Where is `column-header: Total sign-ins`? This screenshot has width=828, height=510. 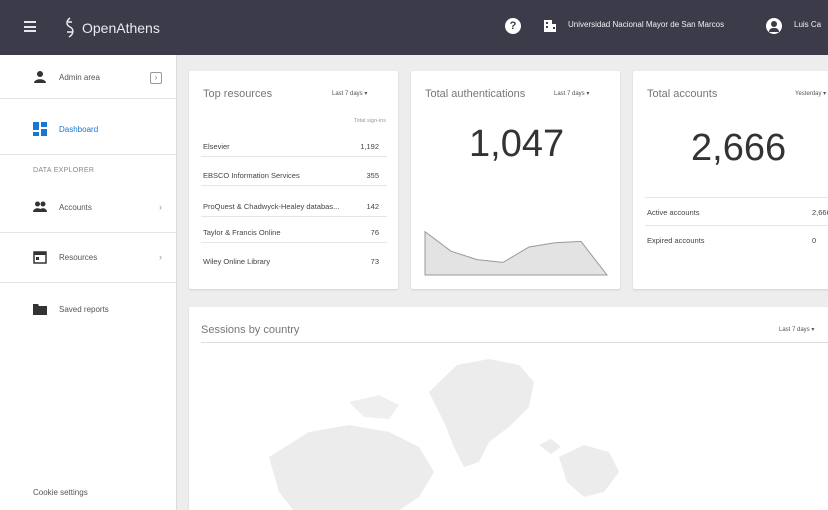
column-header: Total sign-ins is located at coordinates (369, 121).